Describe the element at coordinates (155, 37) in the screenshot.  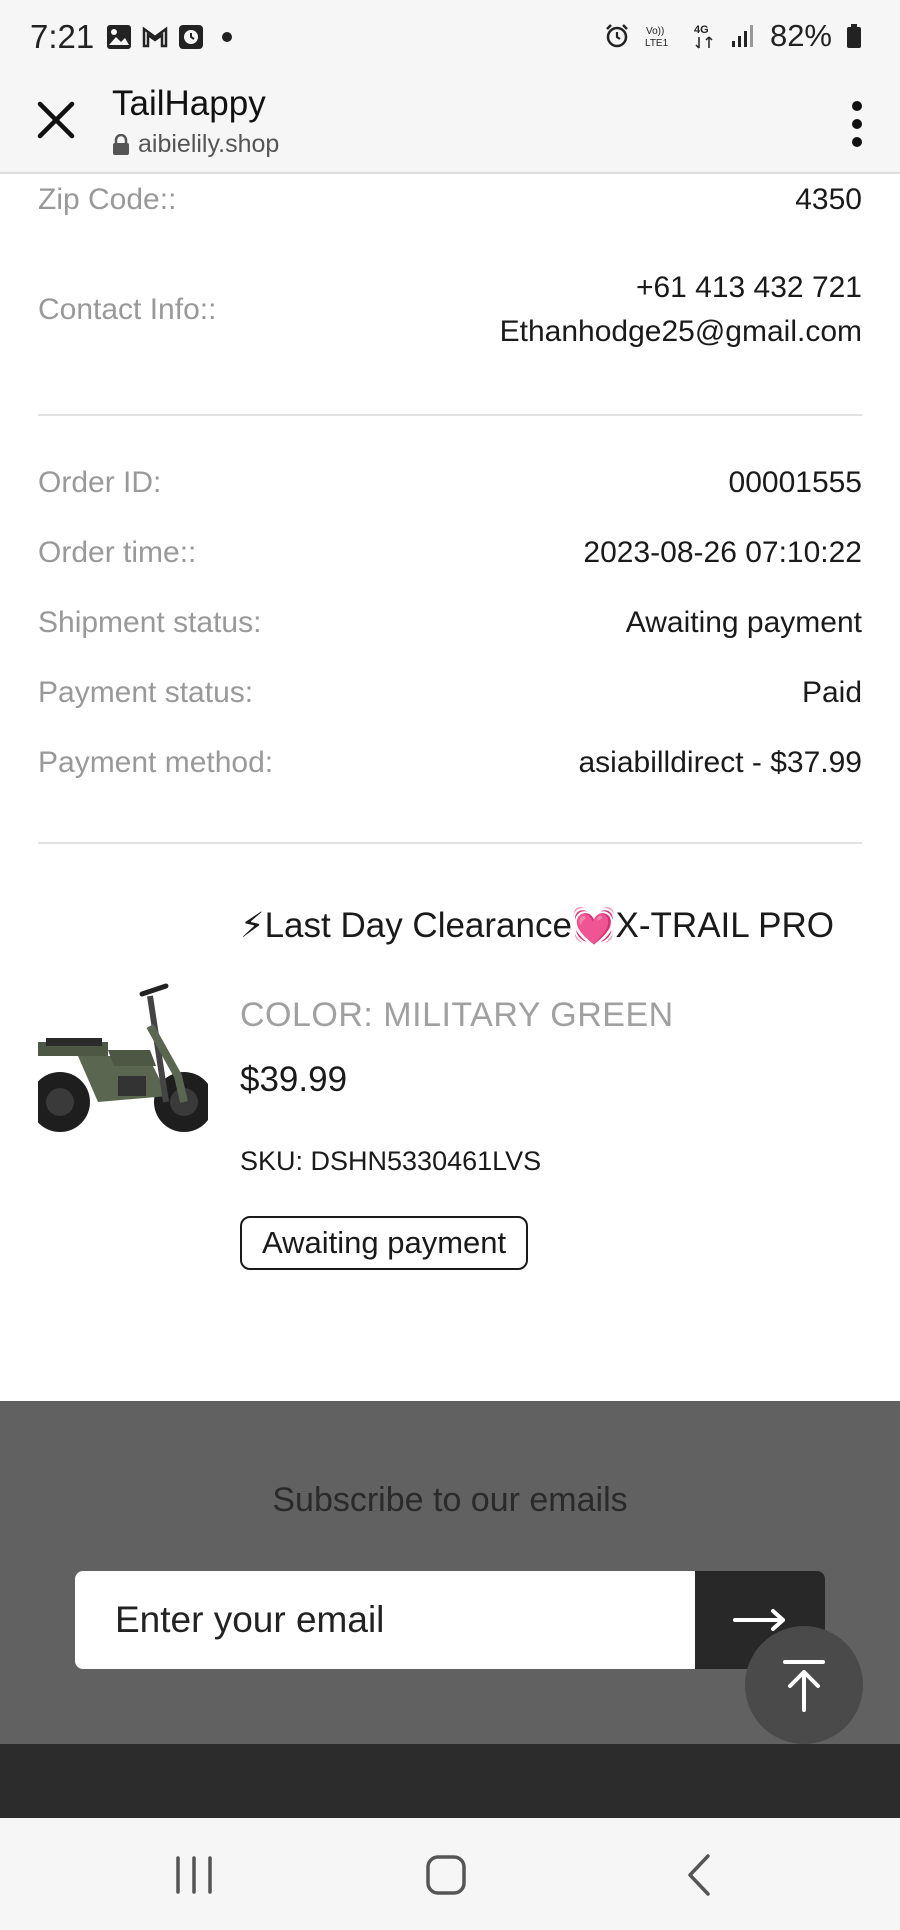
I see `gmail-icon` at that location.